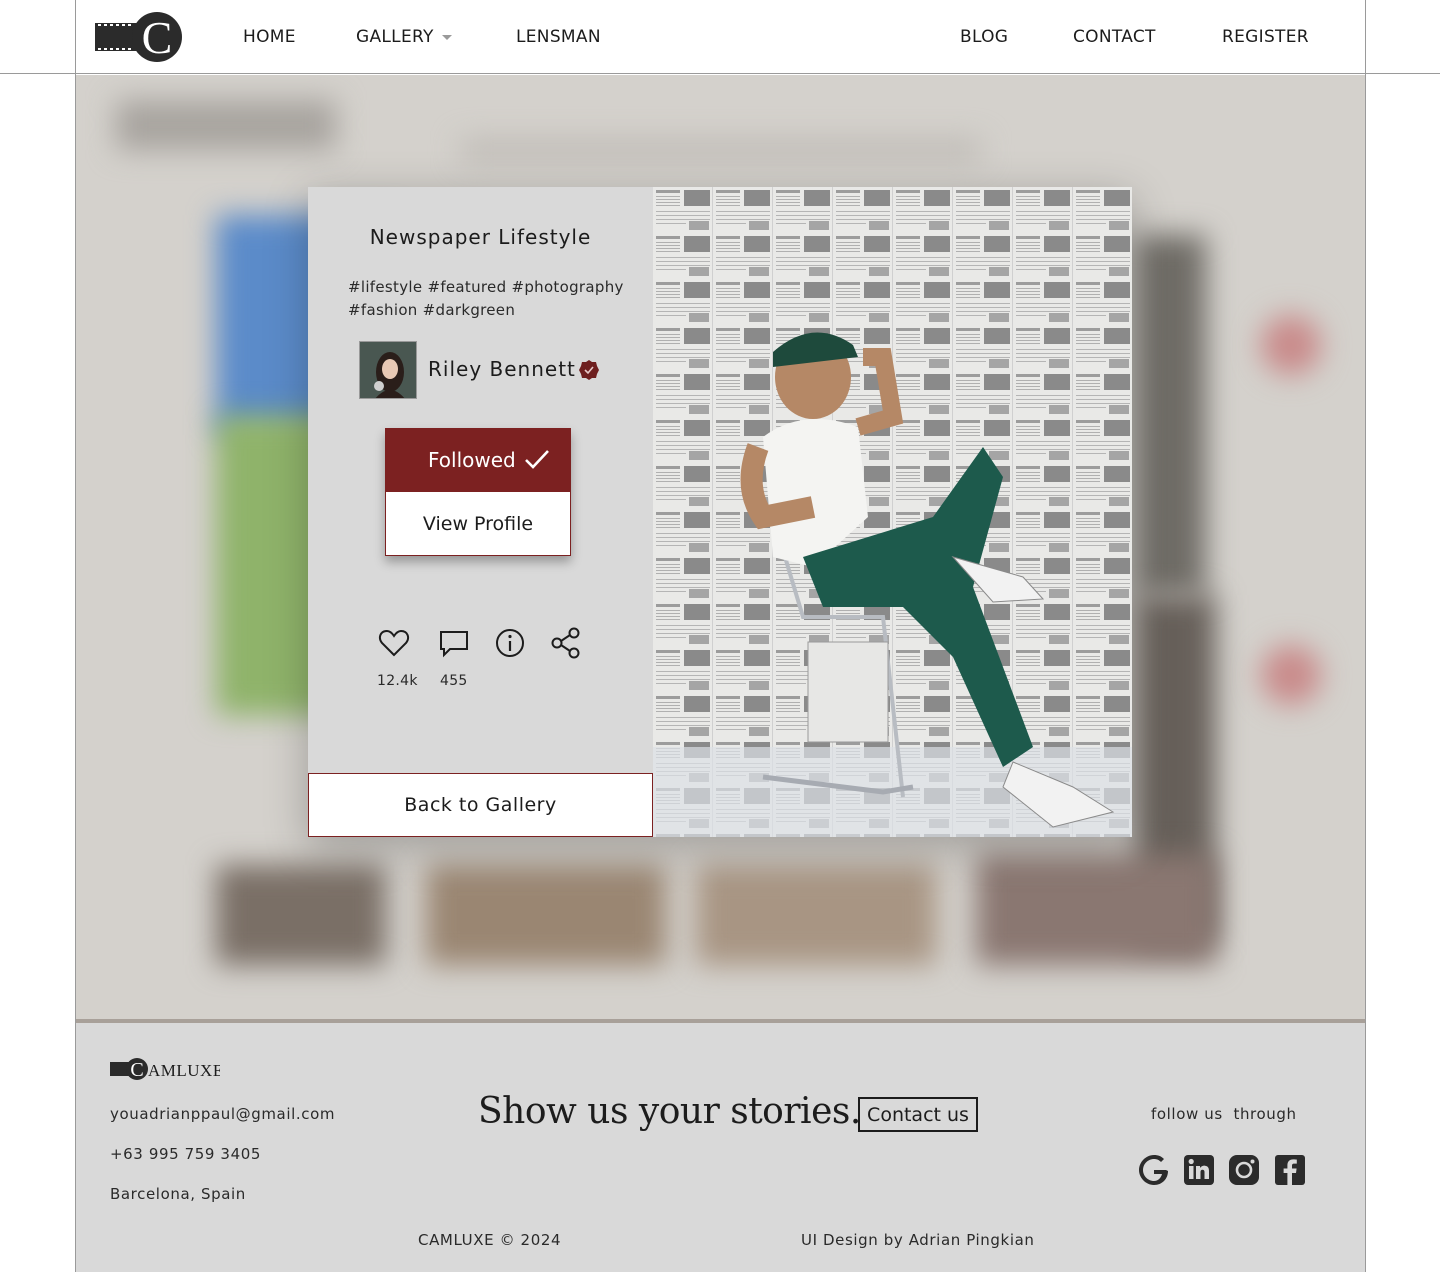 The height and width of the screenshot is (1276, 1440). Describe the element at coordinates (472, 460) in the screenshot. I see `followed-label: Followed` at that location.